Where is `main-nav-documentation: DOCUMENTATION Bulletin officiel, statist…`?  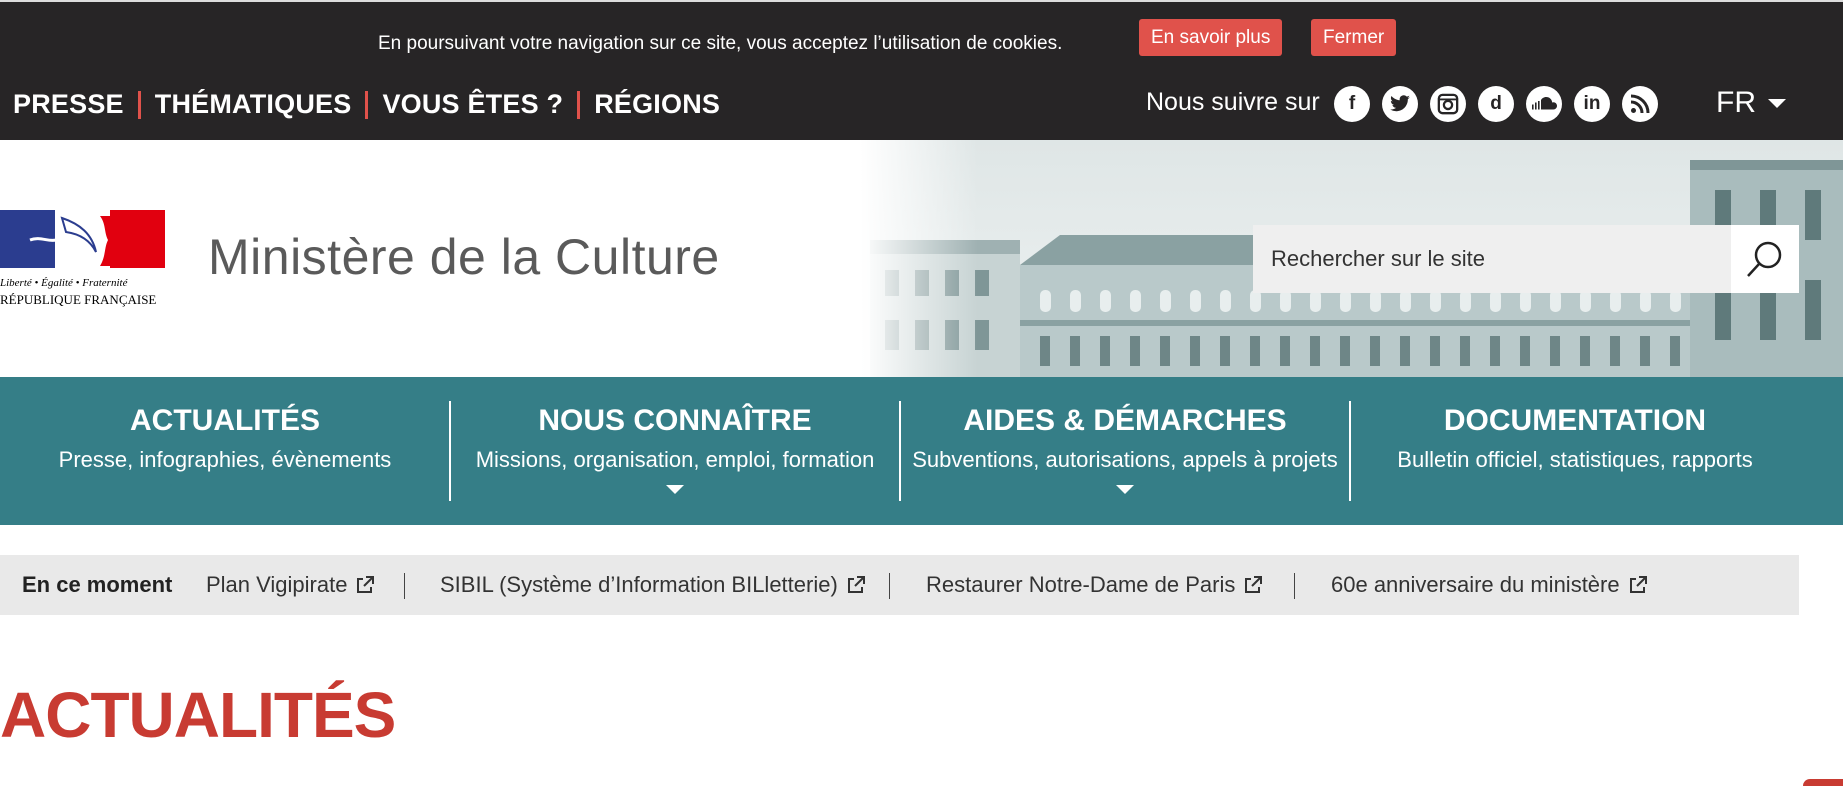
main-nav-documentation: DOCUMENTATION Bulletin officiel, statist… is located at coordinates (1575, 451).